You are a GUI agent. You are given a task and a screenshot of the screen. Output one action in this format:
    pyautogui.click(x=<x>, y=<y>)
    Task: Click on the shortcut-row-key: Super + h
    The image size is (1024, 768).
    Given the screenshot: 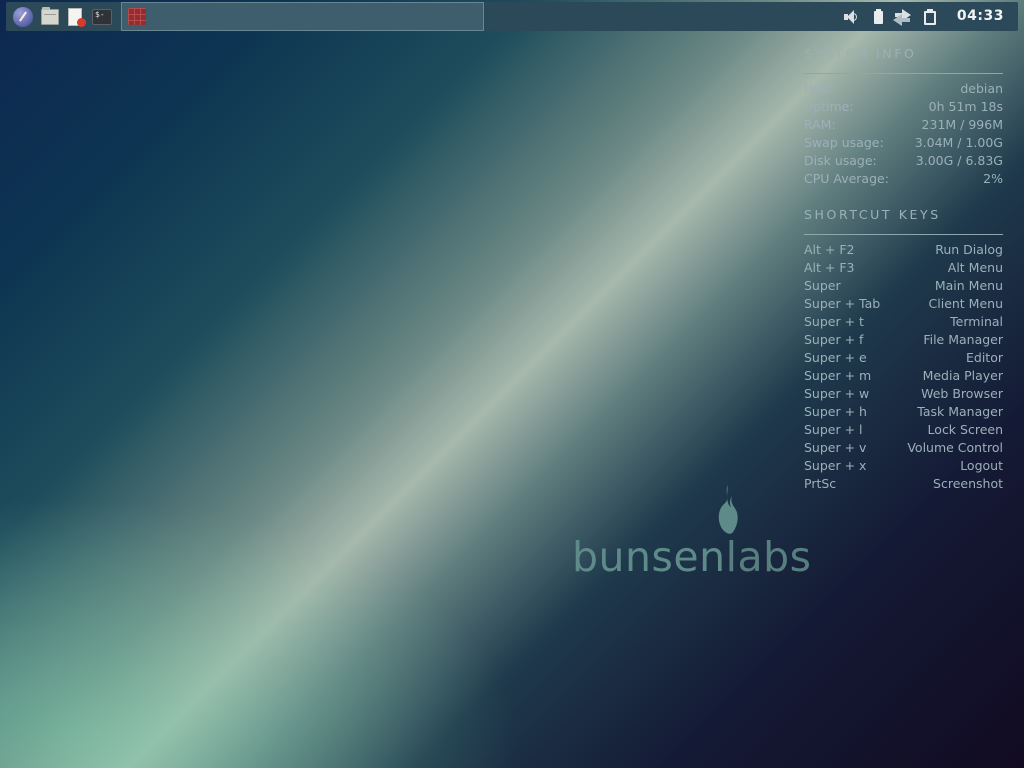 What is the action you would take?
    pyautogui.click(x=835, y=411)
    